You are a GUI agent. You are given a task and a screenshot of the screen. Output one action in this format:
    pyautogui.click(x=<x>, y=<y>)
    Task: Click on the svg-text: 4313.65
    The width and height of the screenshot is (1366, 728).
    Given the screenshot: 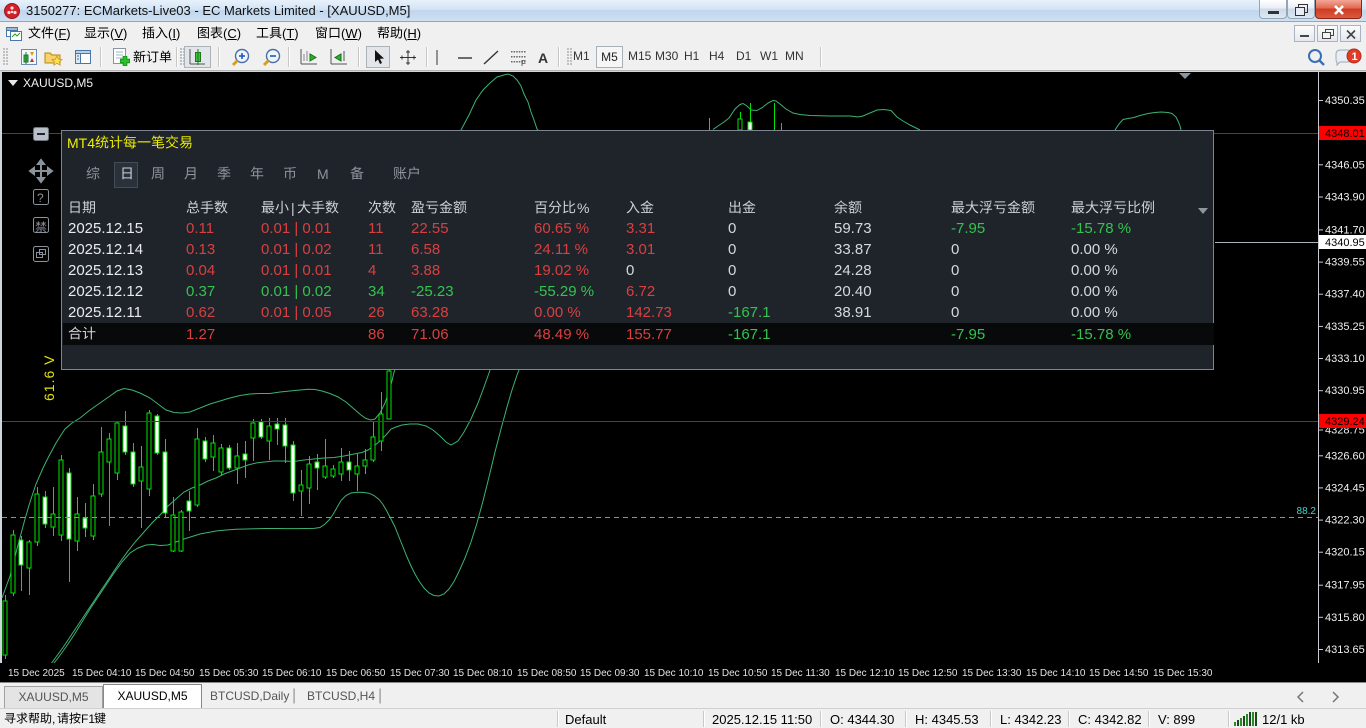 What is the action you would take?
    pyautogui.click(x=1345, y=650)
    